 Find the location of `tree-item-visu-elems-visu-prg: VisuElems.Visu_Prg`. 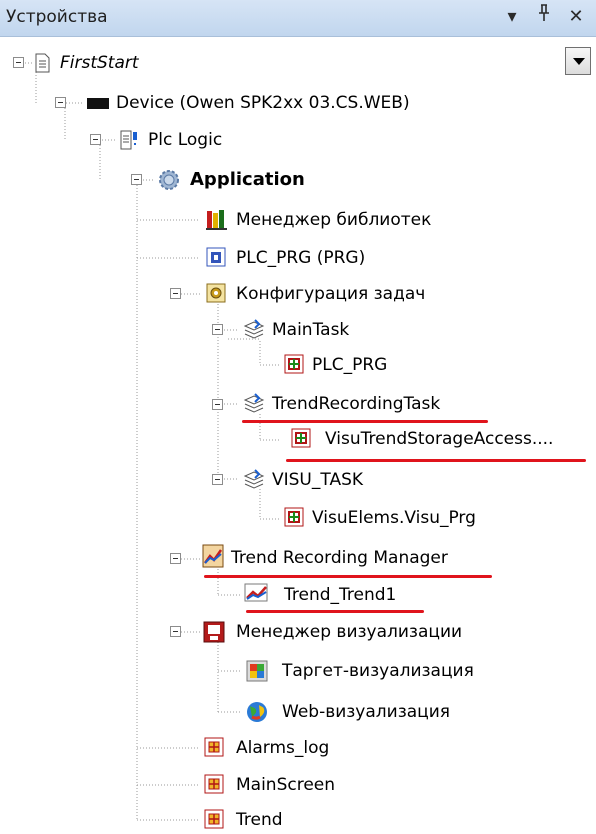

tree-item-visu-elems-visu-prg: VisuElems.Visu_Prg is located at coordinates (394, 518).